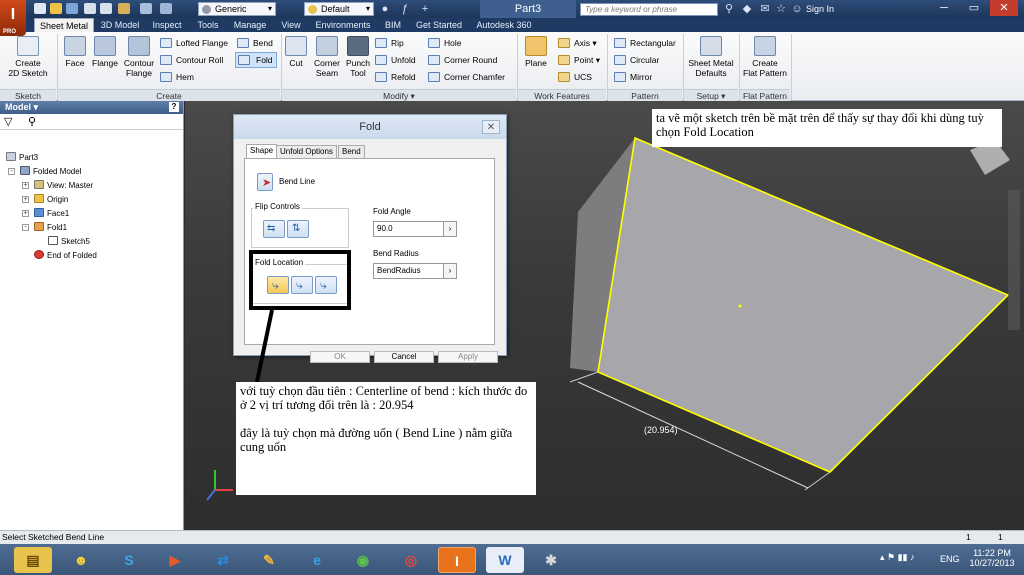 The height and width of the screenshot is (575, 1024). I want to click on status-text: Select Sketched Bend Line, so click(53, 537).